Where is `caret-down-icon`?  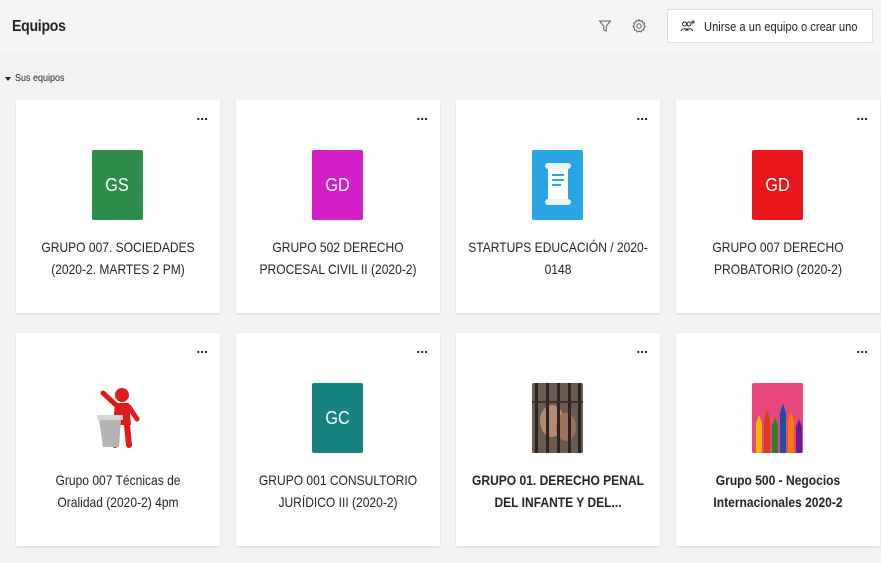
caret-down-icon is located at coordinates (8, 78).